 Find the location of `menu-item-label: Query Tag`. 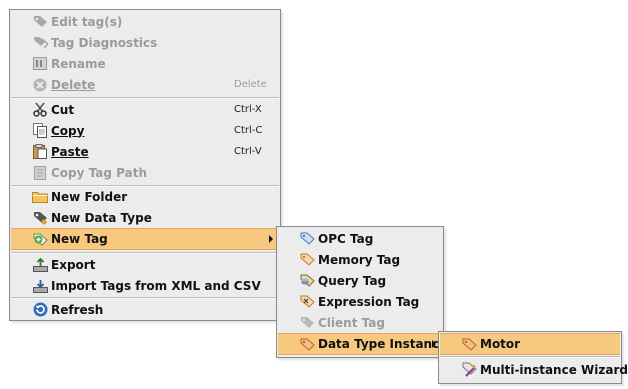

menu-item-label: Query Tag is located at coordinates (352, 280).